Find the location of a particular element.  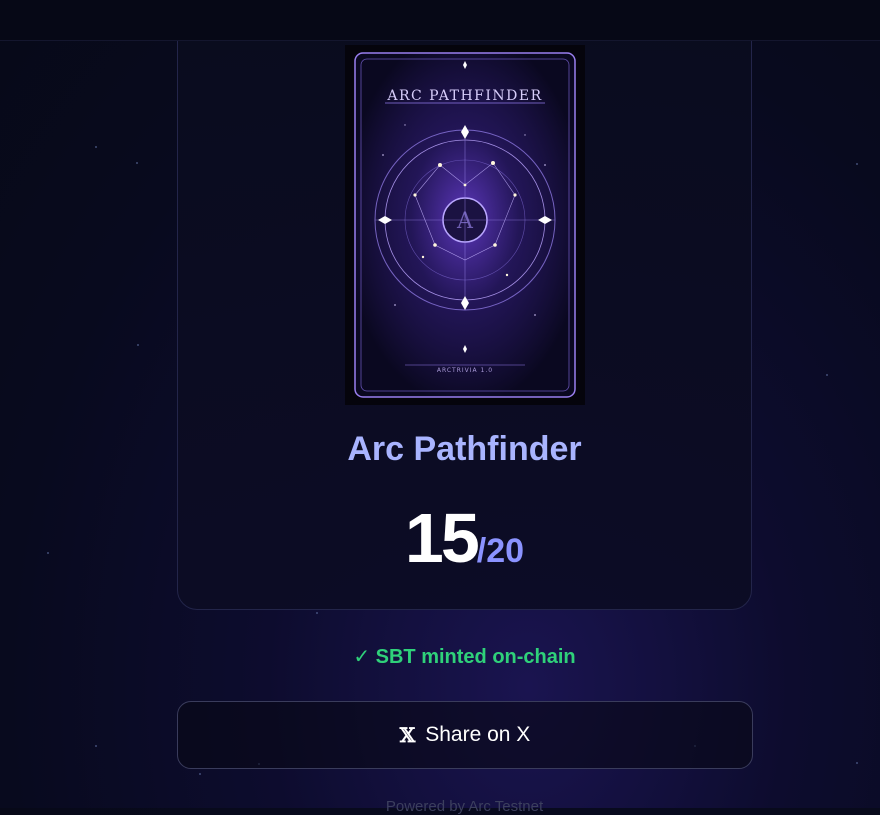

powered-by-text: Powered by Arc Testnet is located at coordinates (464, 806).